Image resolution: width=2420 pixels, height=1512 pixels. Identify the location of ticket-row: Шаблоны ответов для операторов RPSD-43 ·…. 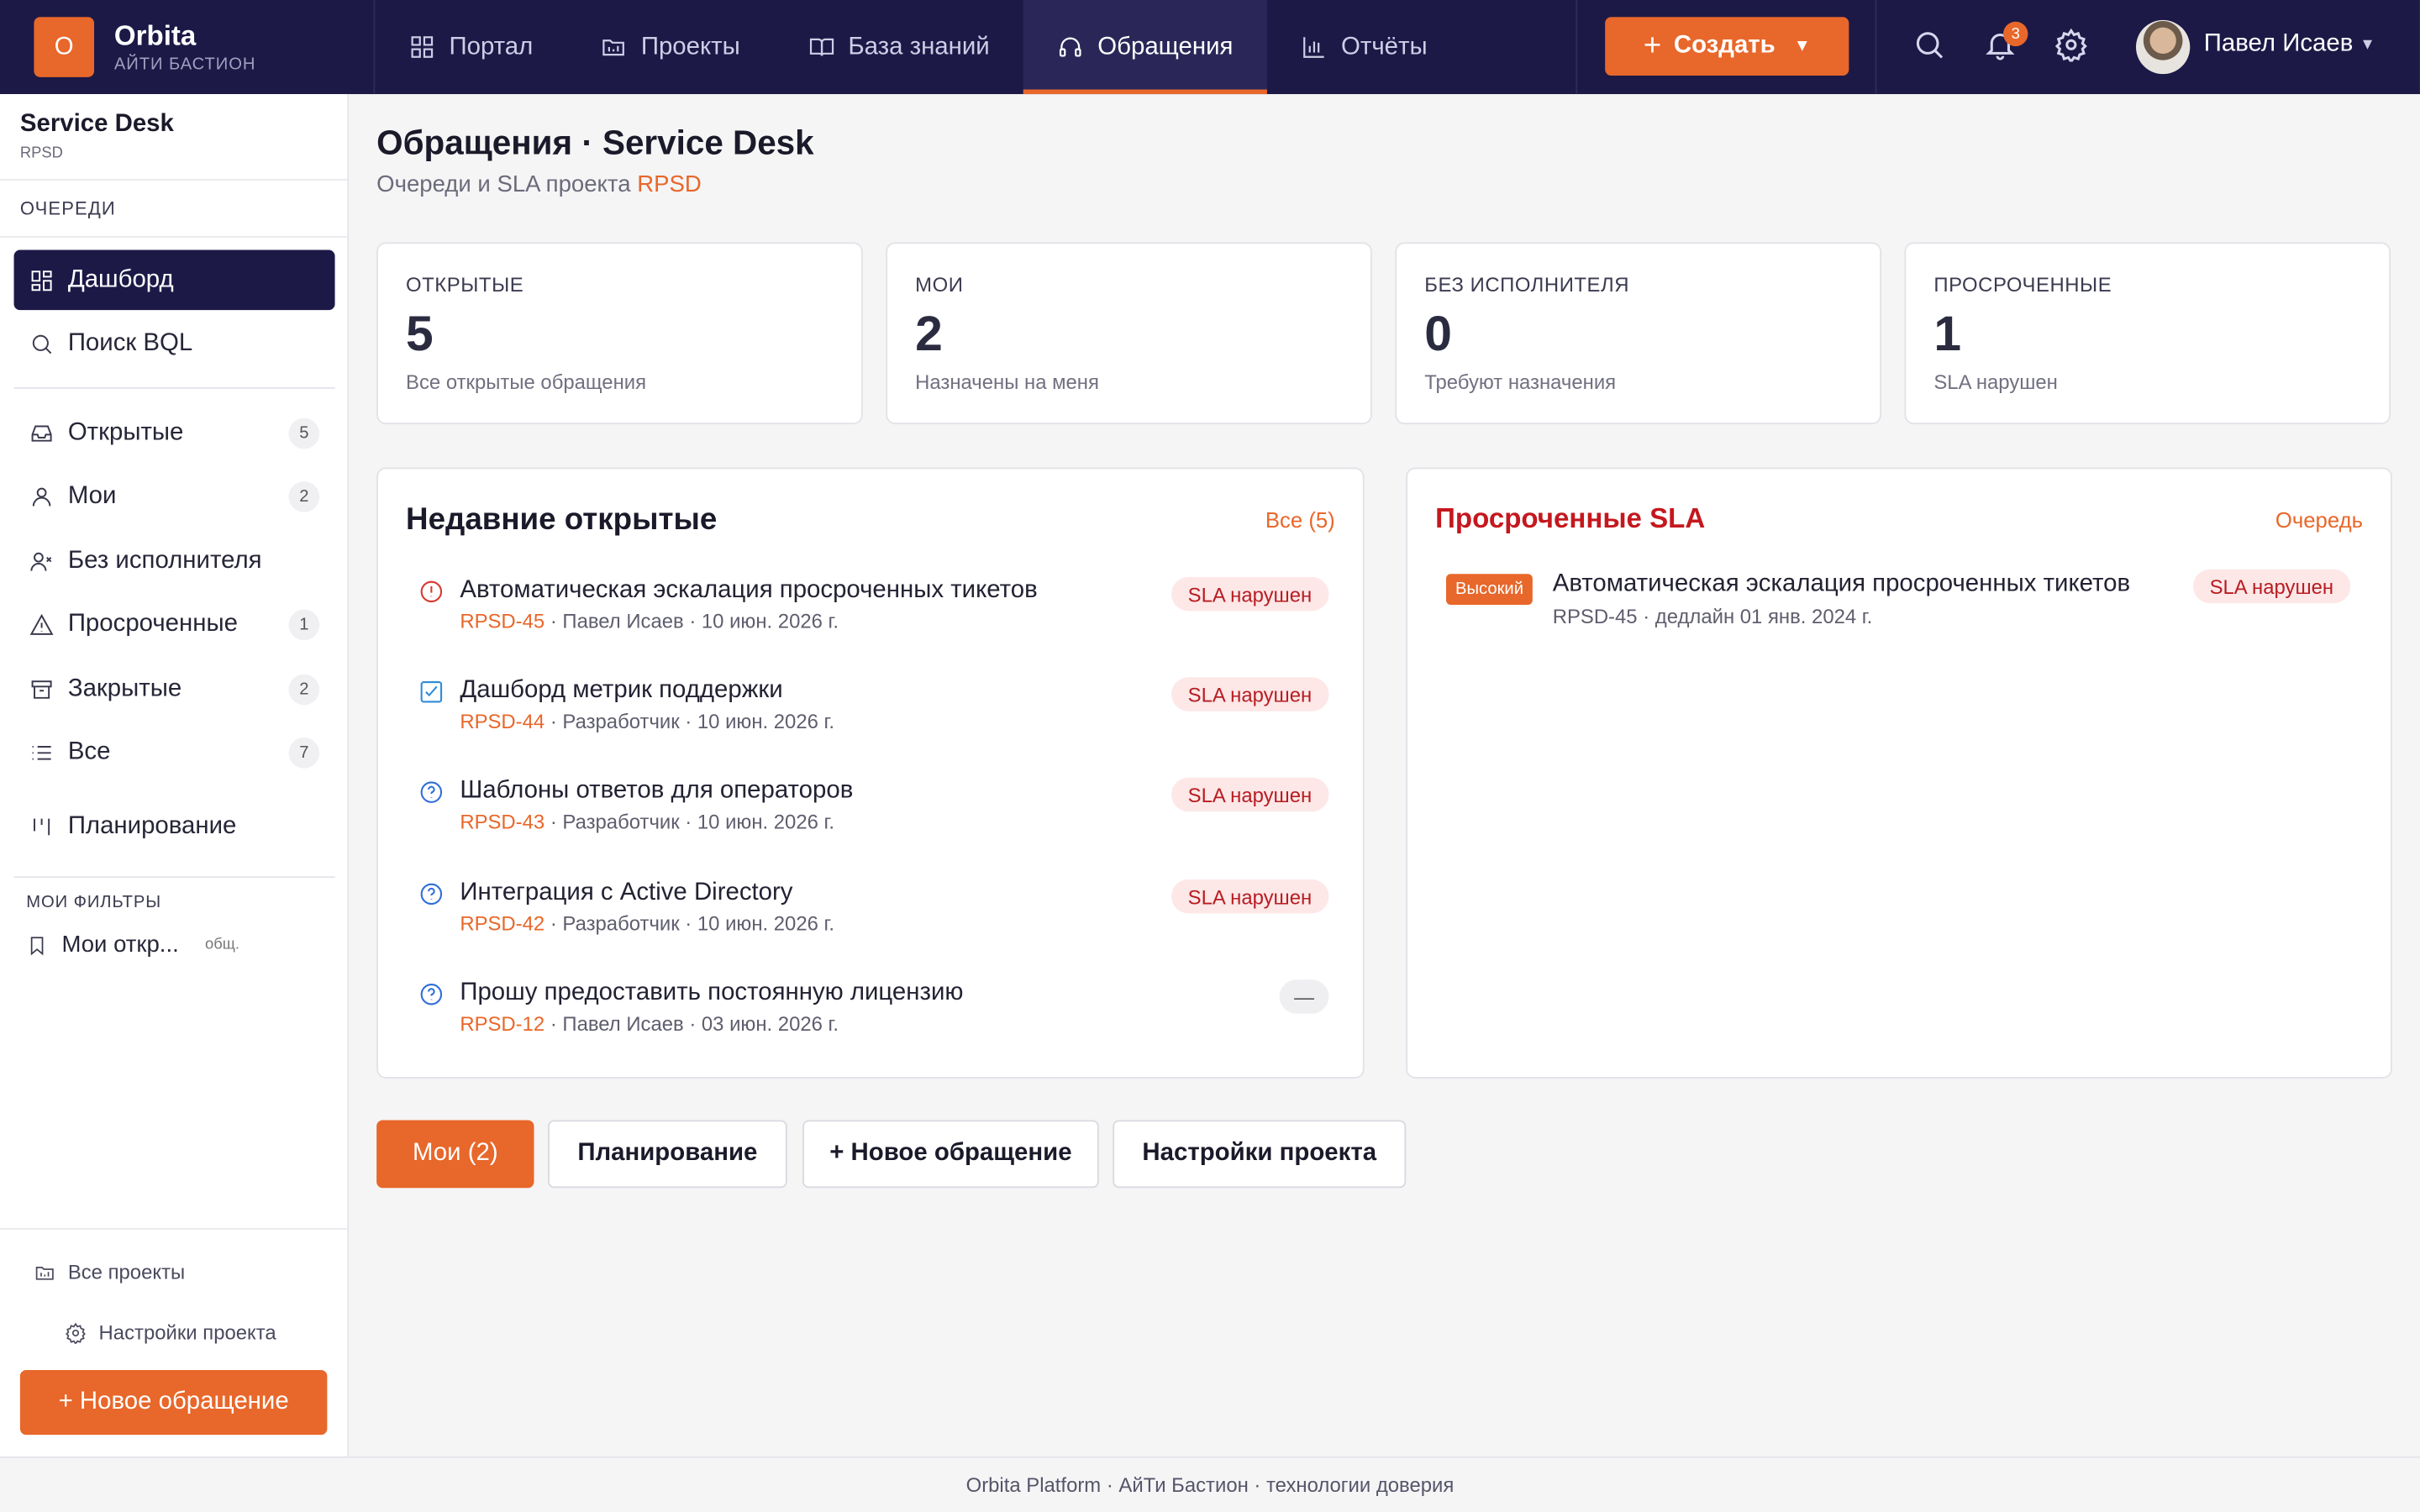
(873, 814).